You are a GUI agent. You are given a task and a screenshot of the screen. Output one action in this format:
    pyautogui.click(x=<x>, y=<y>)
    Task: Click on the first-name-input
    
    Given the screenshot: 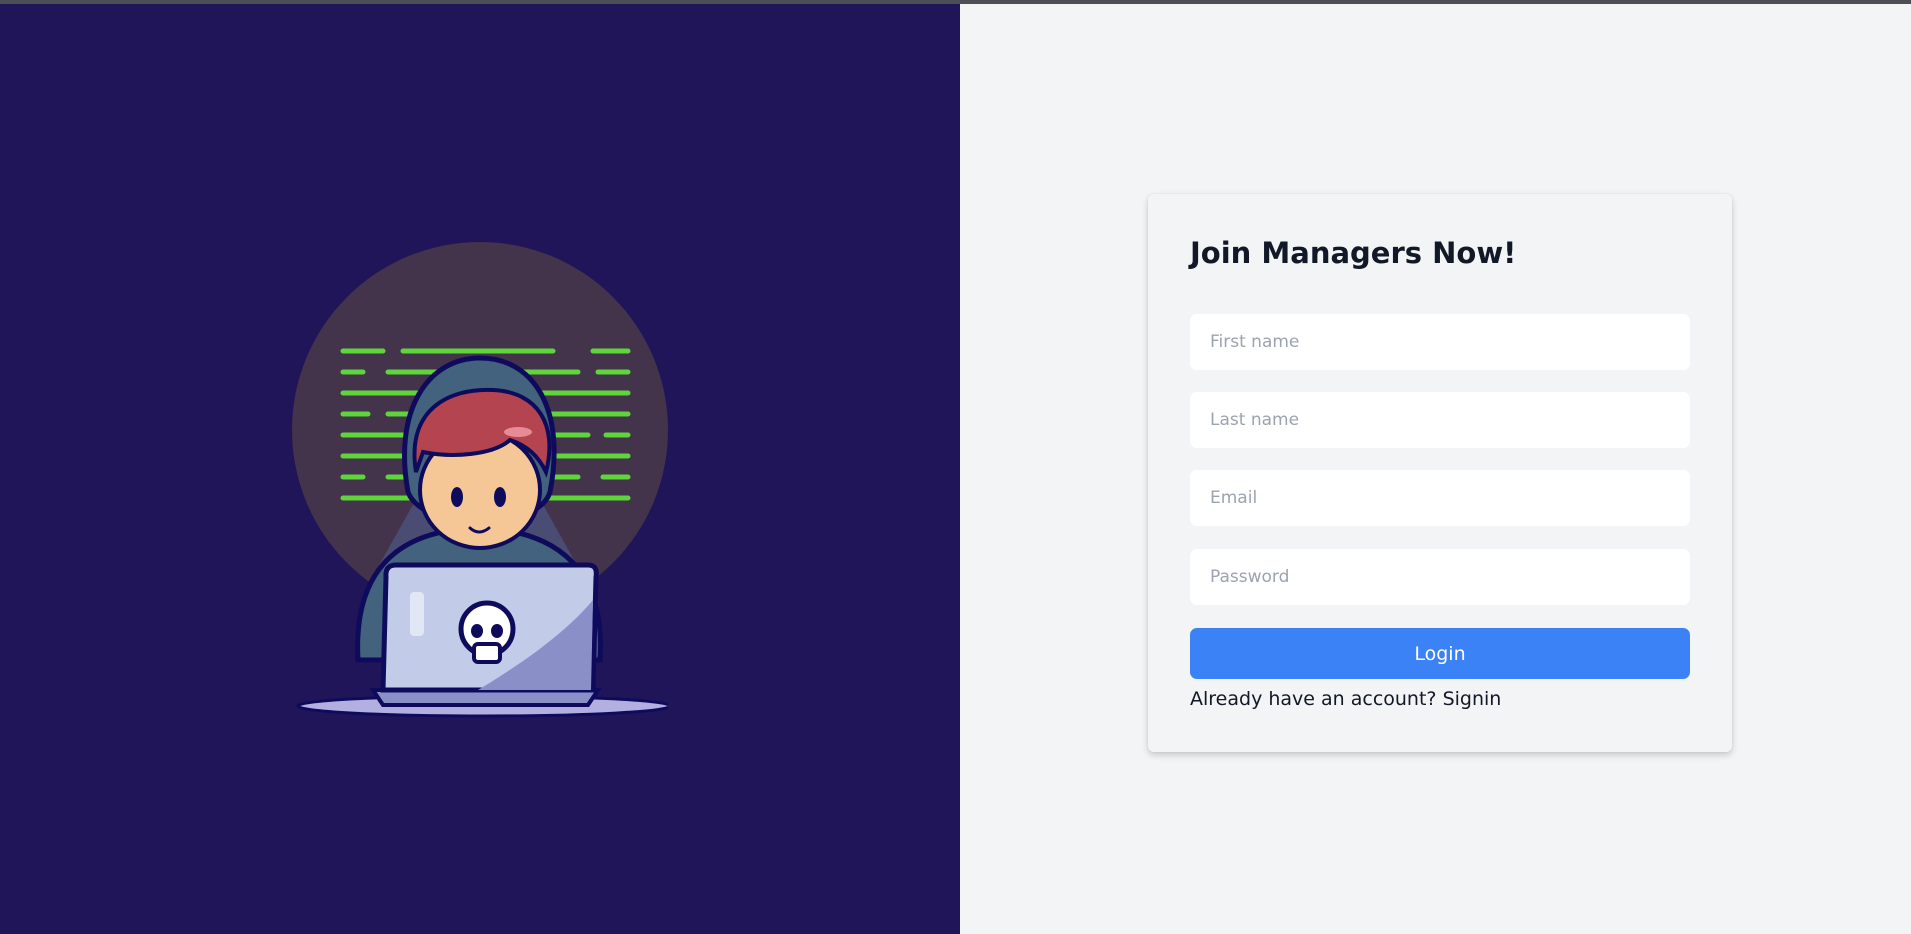 What is the action you would take?
    pyautogui.click(x=1440, y=342)
    